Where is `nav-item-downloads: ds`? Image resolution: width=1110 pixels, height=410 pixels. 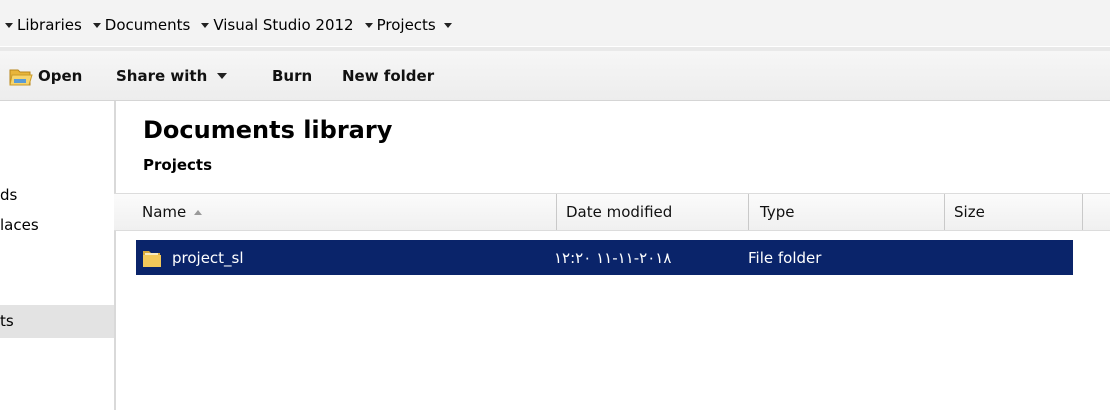 nav-item-downloads: ds is located at coordinates (8, 195).